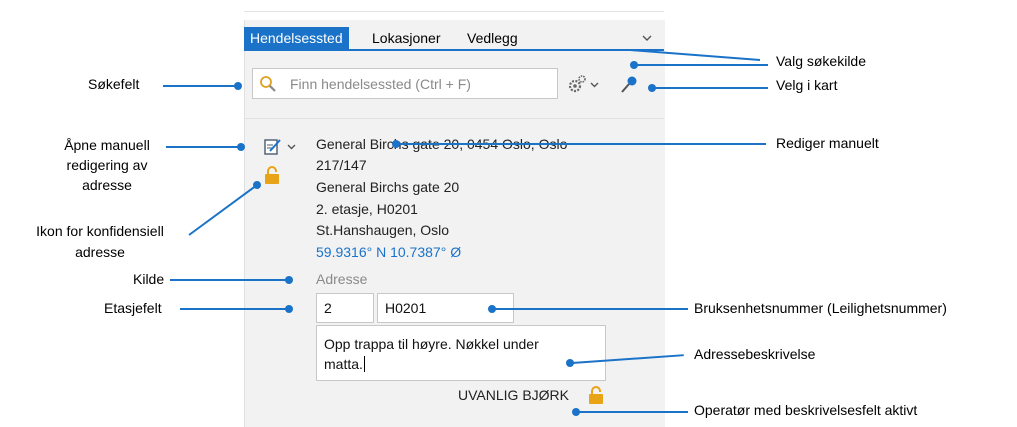 The image size is (1017, 427). I want to click on manual-edit-button, so click(282, 147).